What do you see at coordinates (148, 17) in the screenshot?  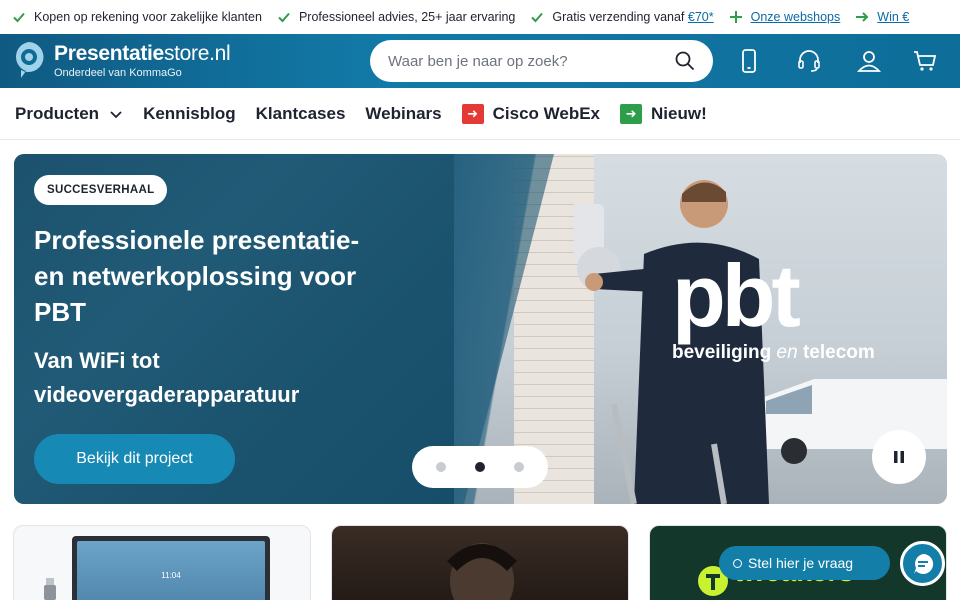 I see `usp-text: Kopen op rekening voor zakelijke klanten` at bounding box center [148, 17].